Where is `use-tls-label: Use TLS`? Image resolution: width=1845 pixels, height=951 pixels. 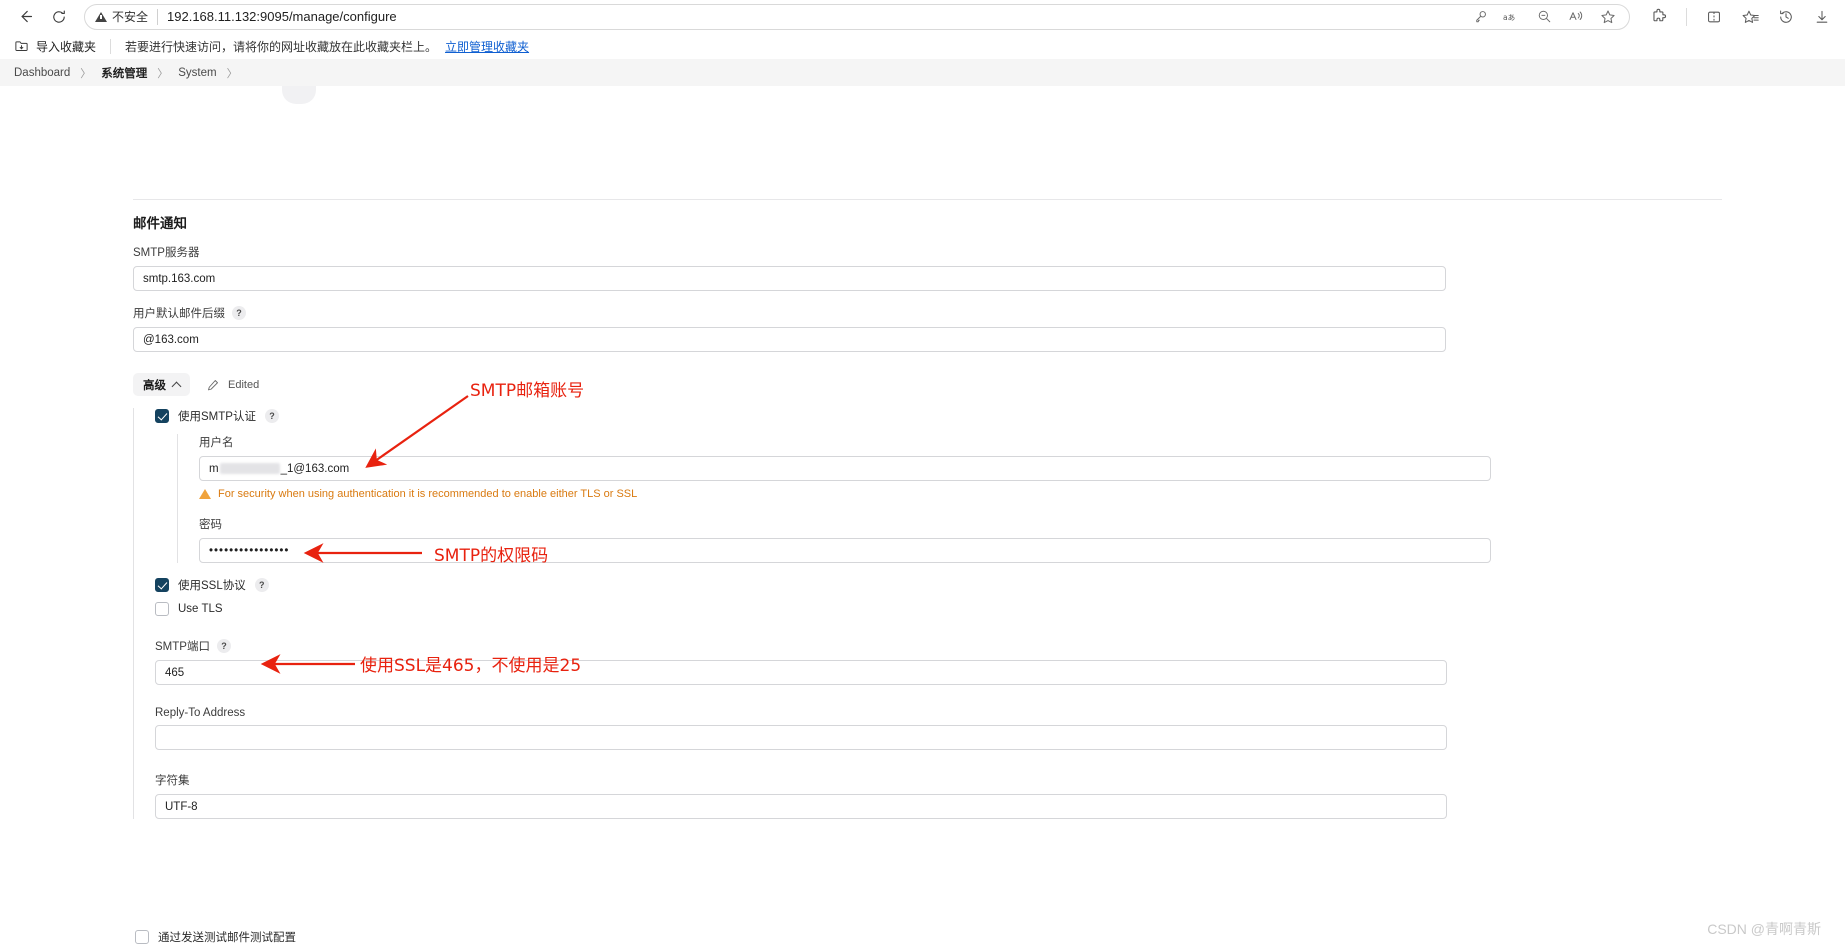 use-tls-label: Use TLS is located at coordinates (200, 609).